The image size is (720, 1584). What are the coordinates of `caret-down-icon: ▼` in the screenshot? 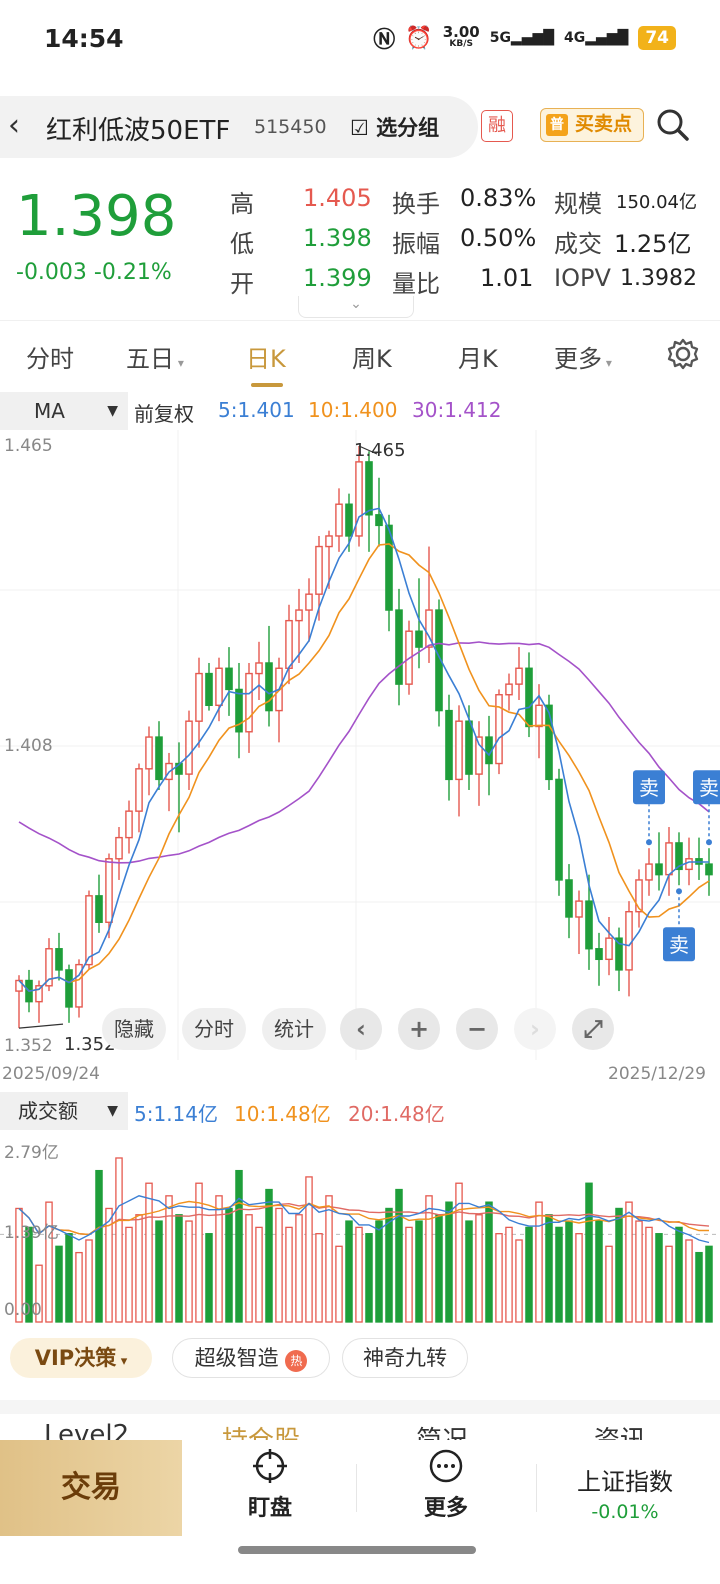 It's located at (112, 411).